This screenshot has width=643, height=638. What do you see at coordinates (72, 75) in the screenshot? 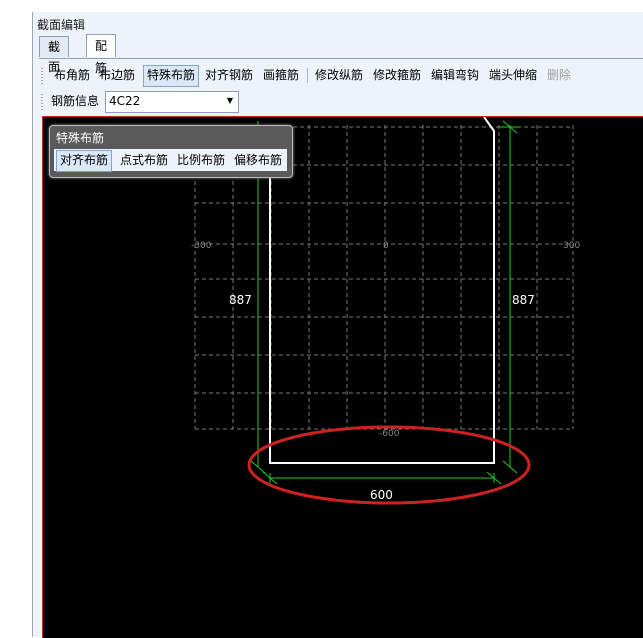
I see `corner-rebar-button: 布角筋` at bounding box center [72, 75].